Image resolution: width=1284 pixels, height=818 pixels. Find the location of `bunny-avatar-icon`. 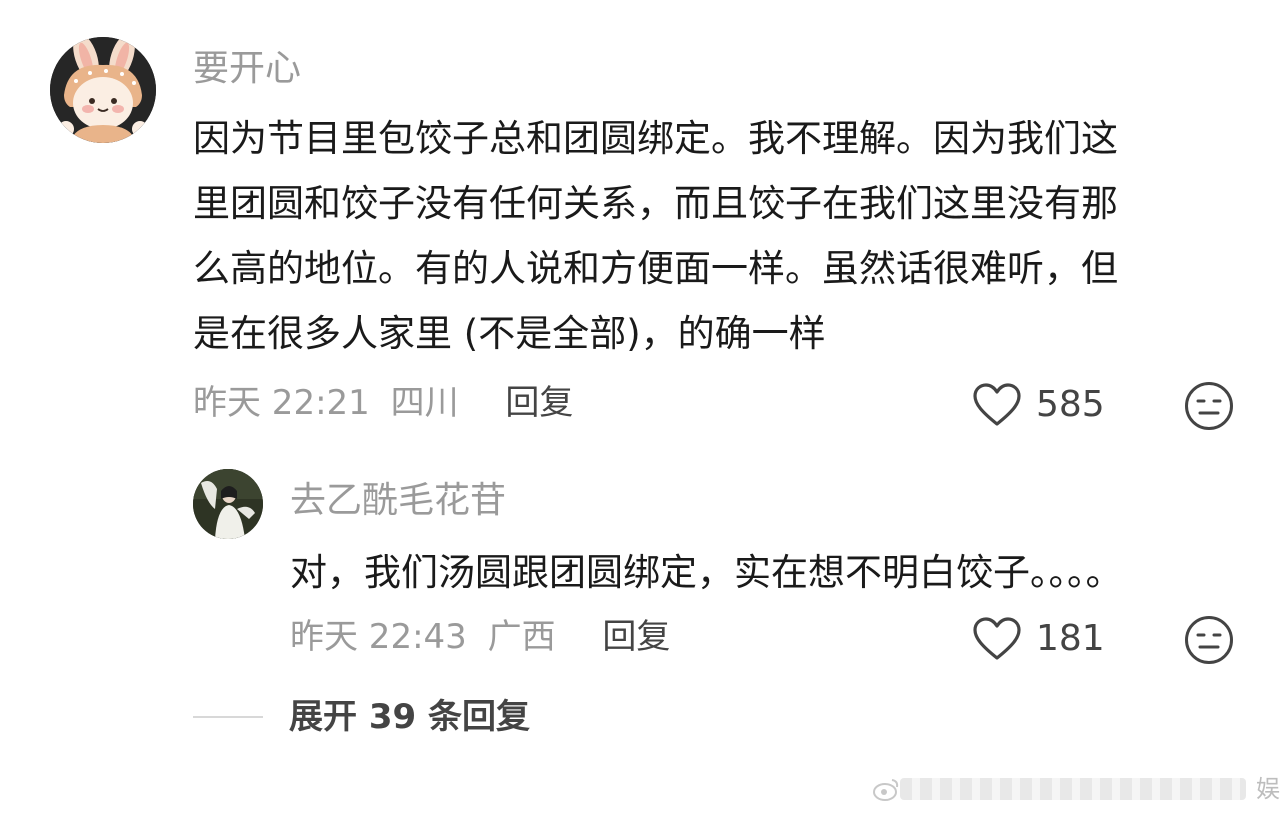

bunny-avatar-icon is located at coordinates (103, 90).